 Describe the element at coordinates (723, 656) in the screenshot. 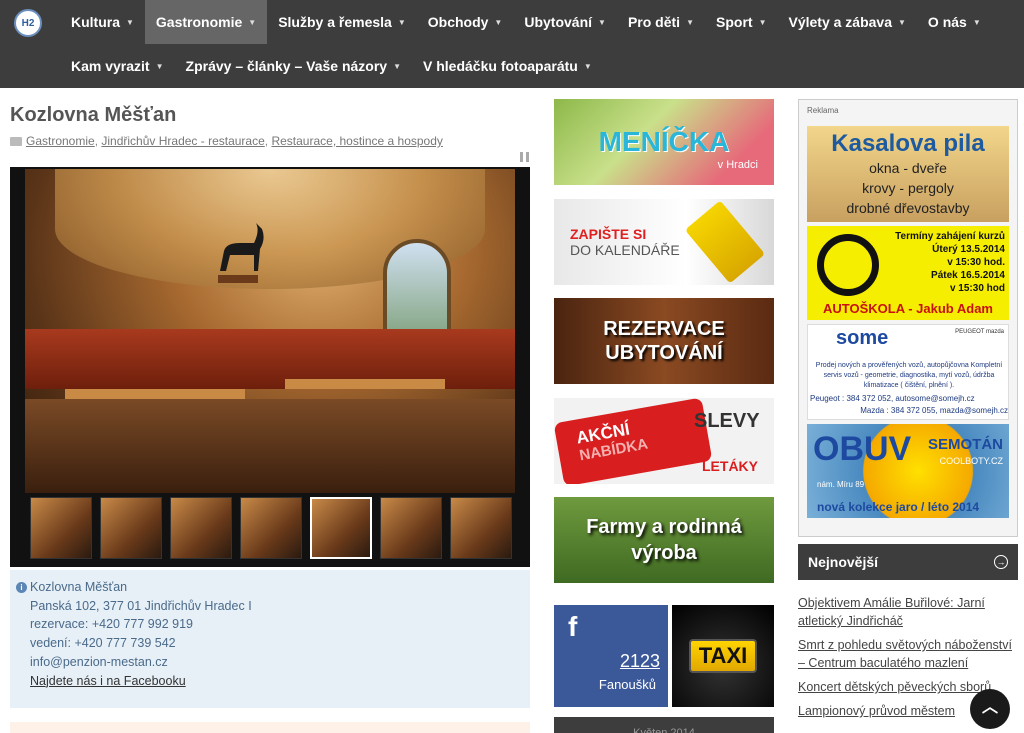

I see `taxi-banner: TAXI` at that location.